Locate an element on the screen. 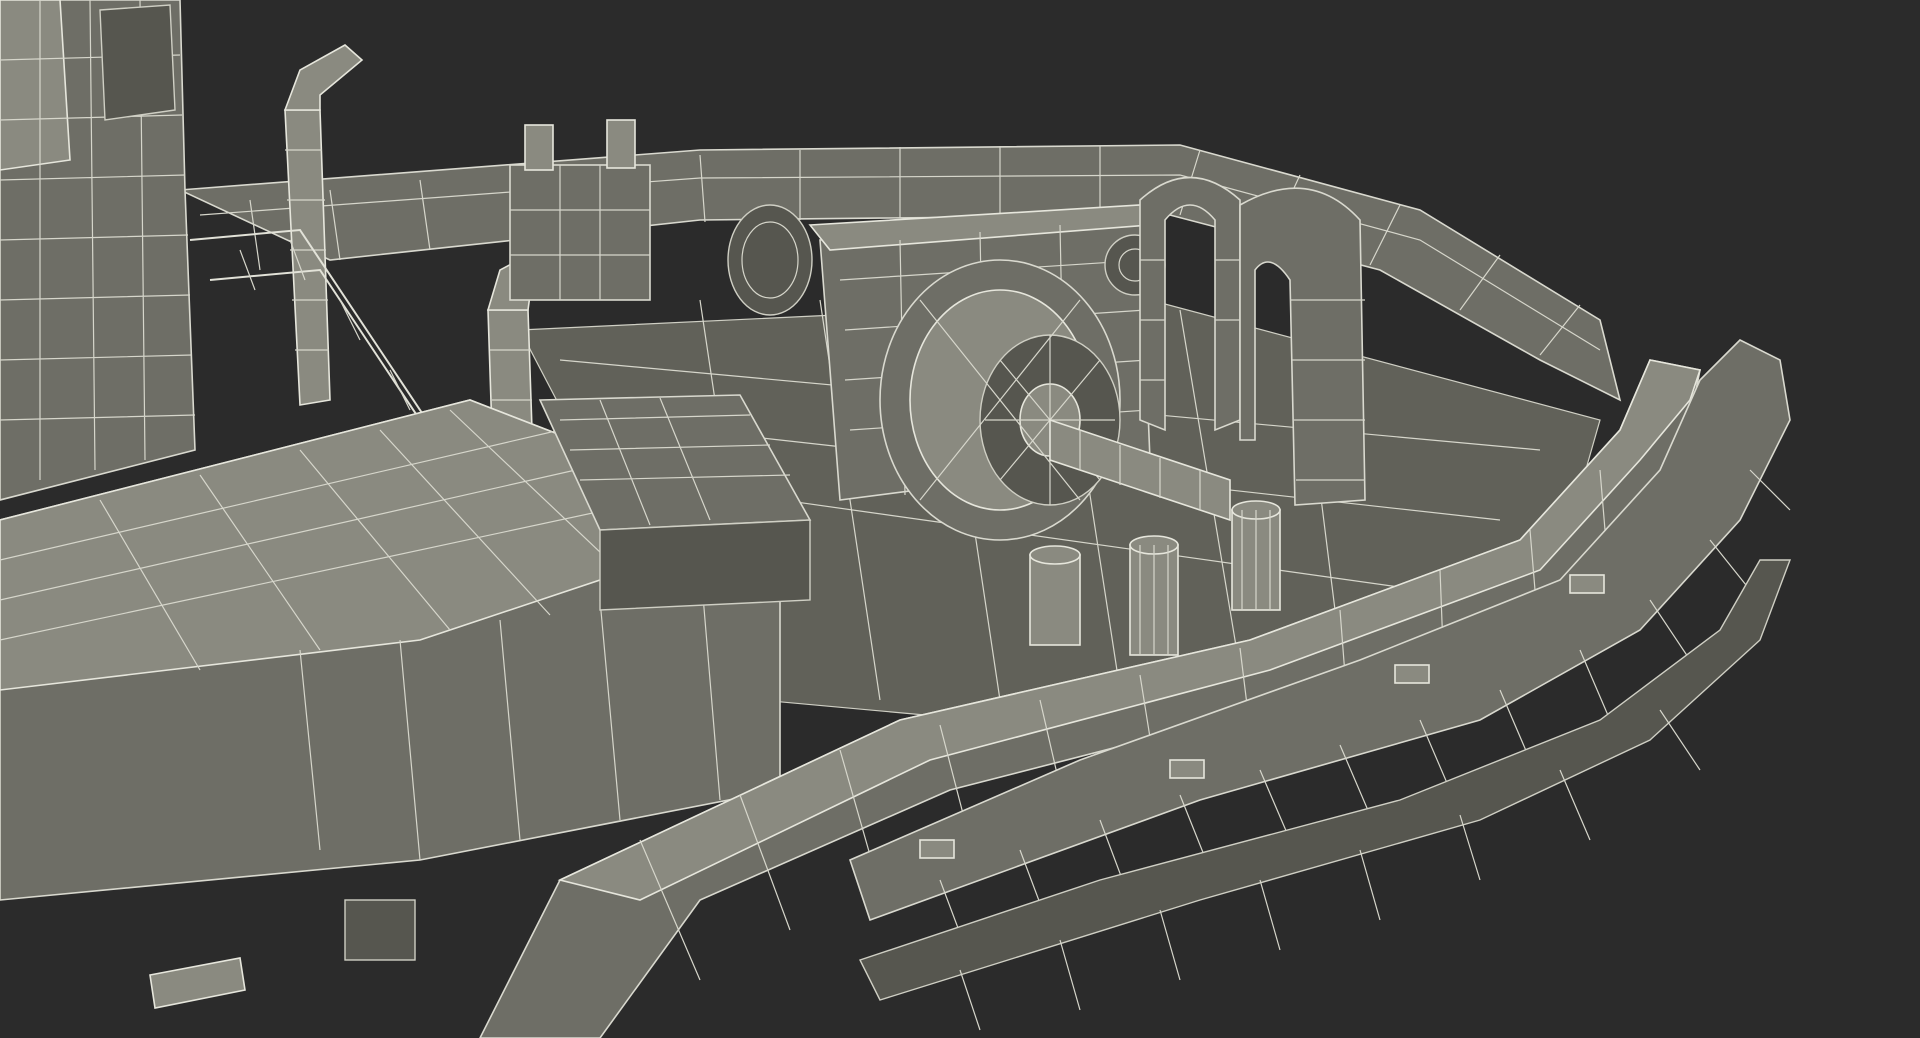  winch-drum-main is located at coordinates (1000, 400).